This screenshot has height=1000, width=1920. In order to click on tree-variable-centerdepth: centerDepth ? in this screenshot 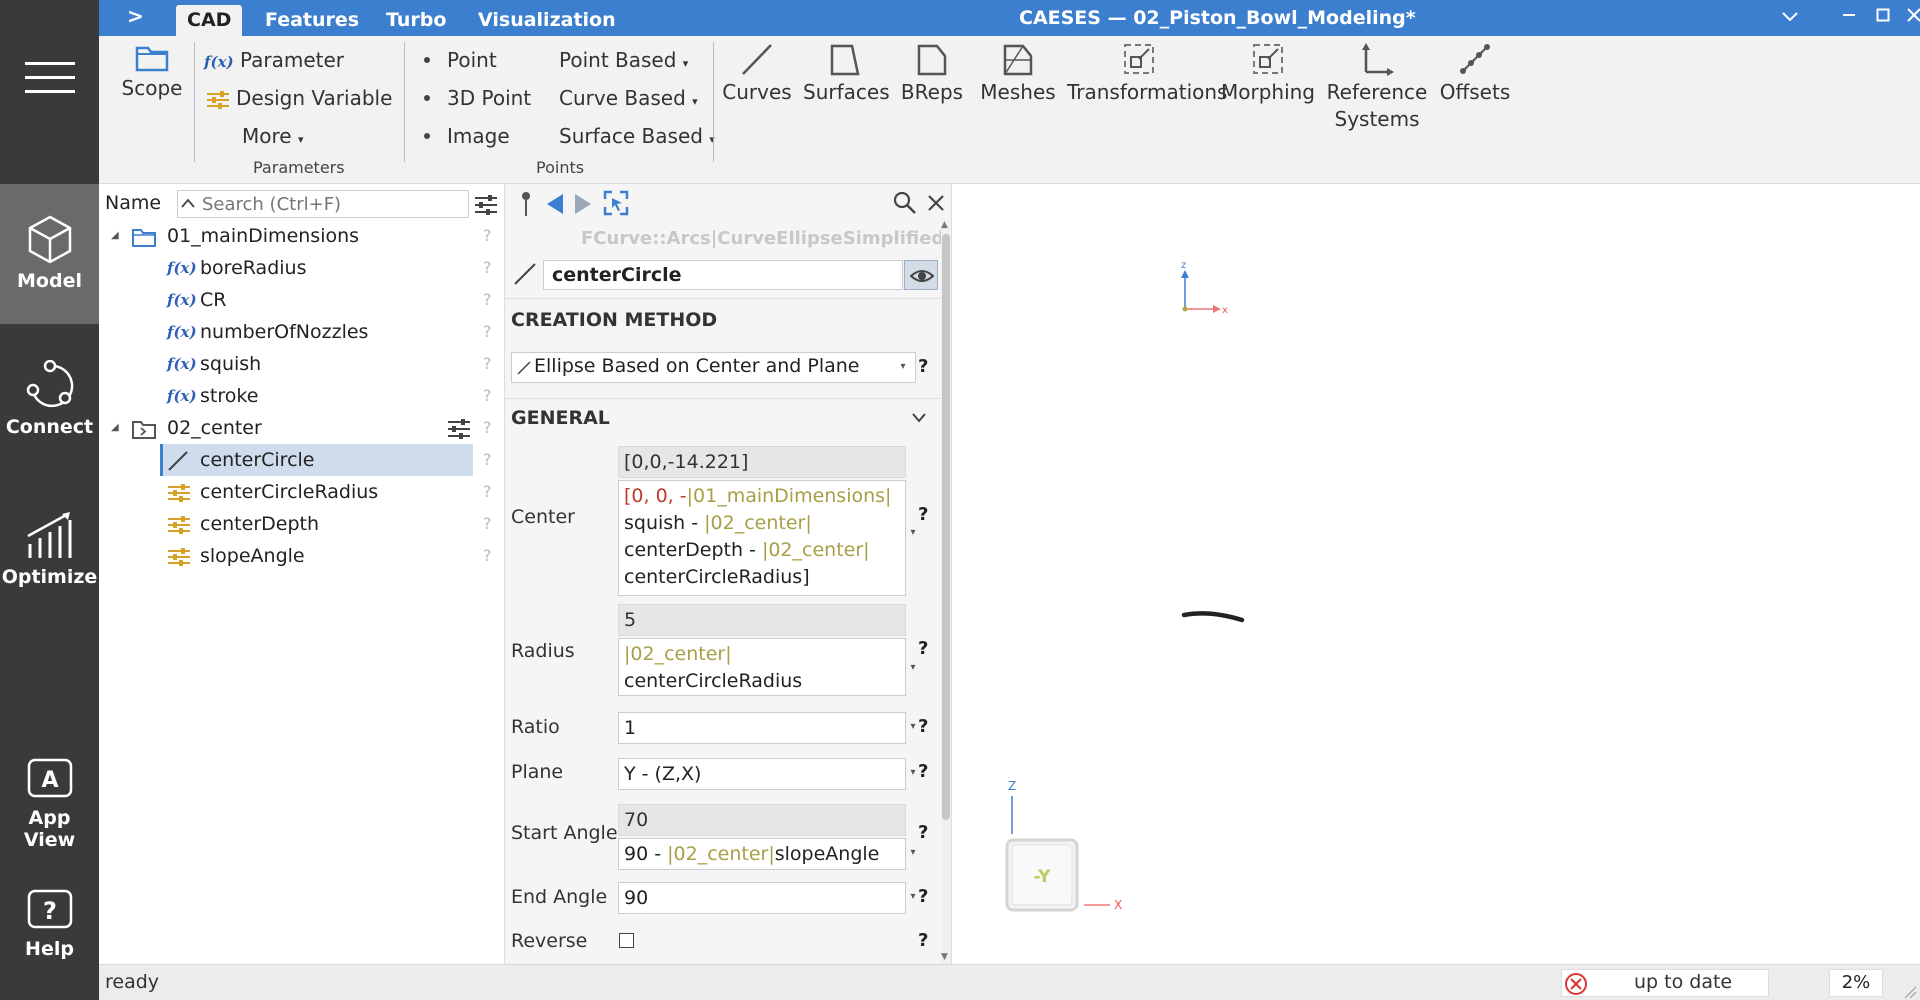, I will do `click(302, 524)`.